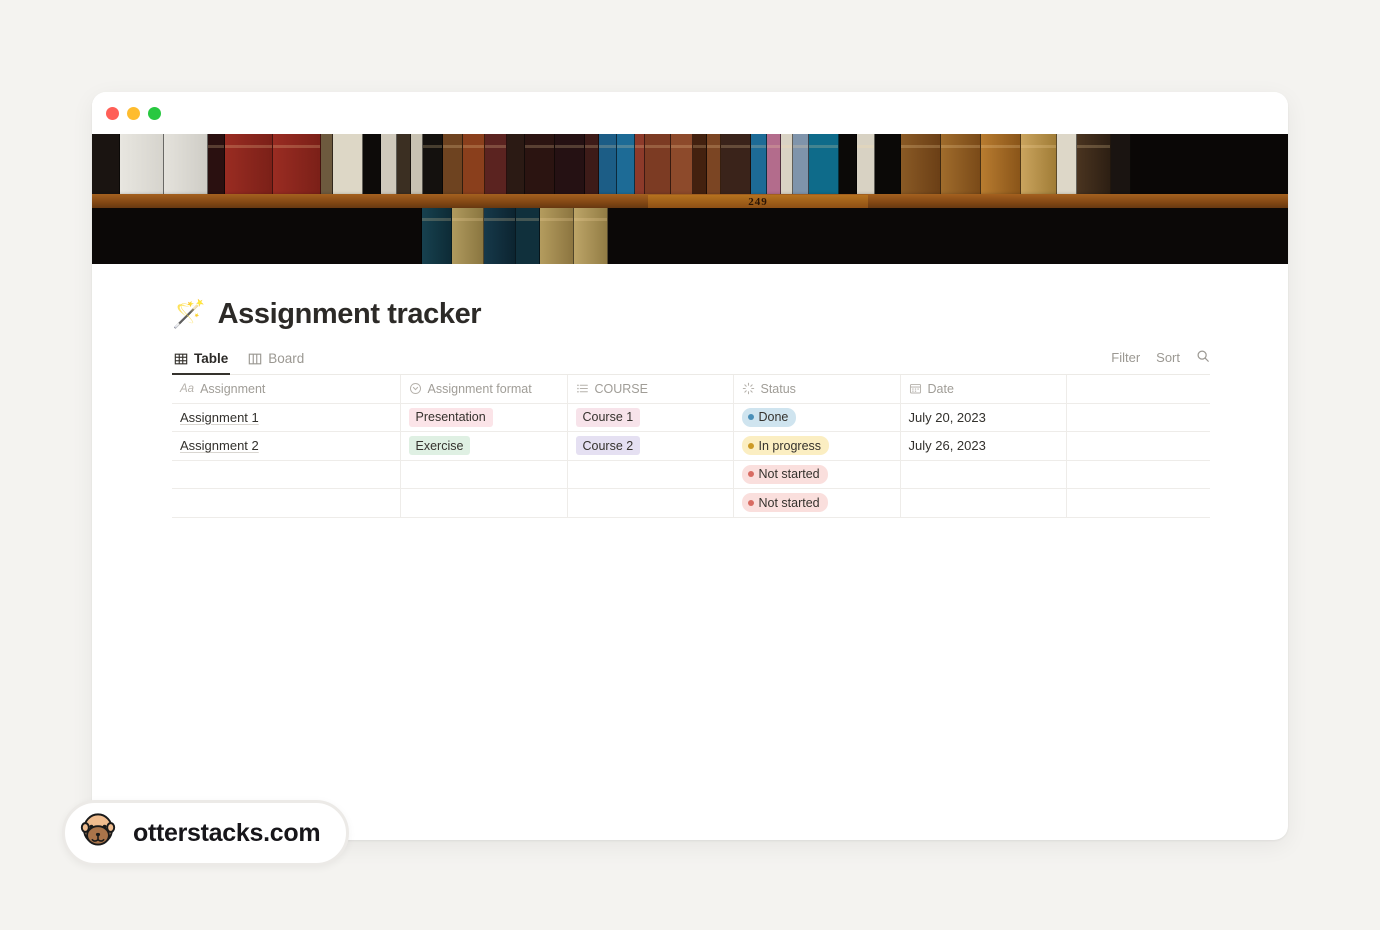 This screenshot has width=1380, height=930. I want to click on calendar-icon, so click(915, 388).